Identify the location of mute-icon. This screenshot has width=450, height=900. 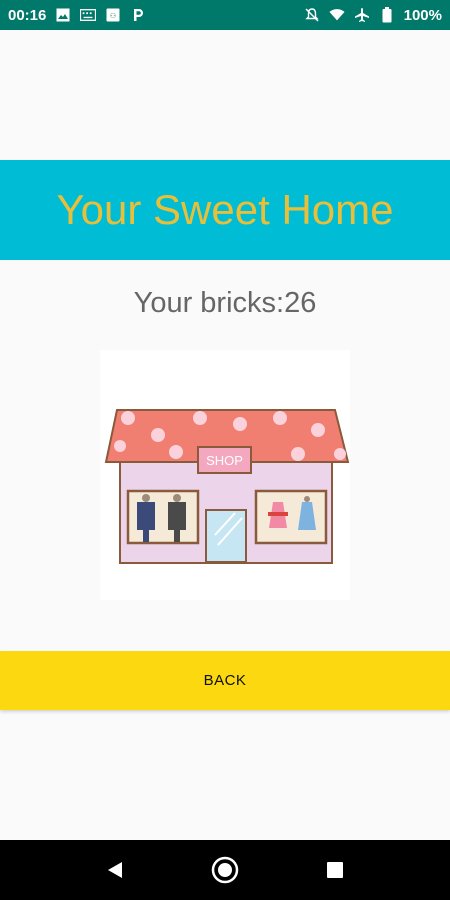
(312, 15).